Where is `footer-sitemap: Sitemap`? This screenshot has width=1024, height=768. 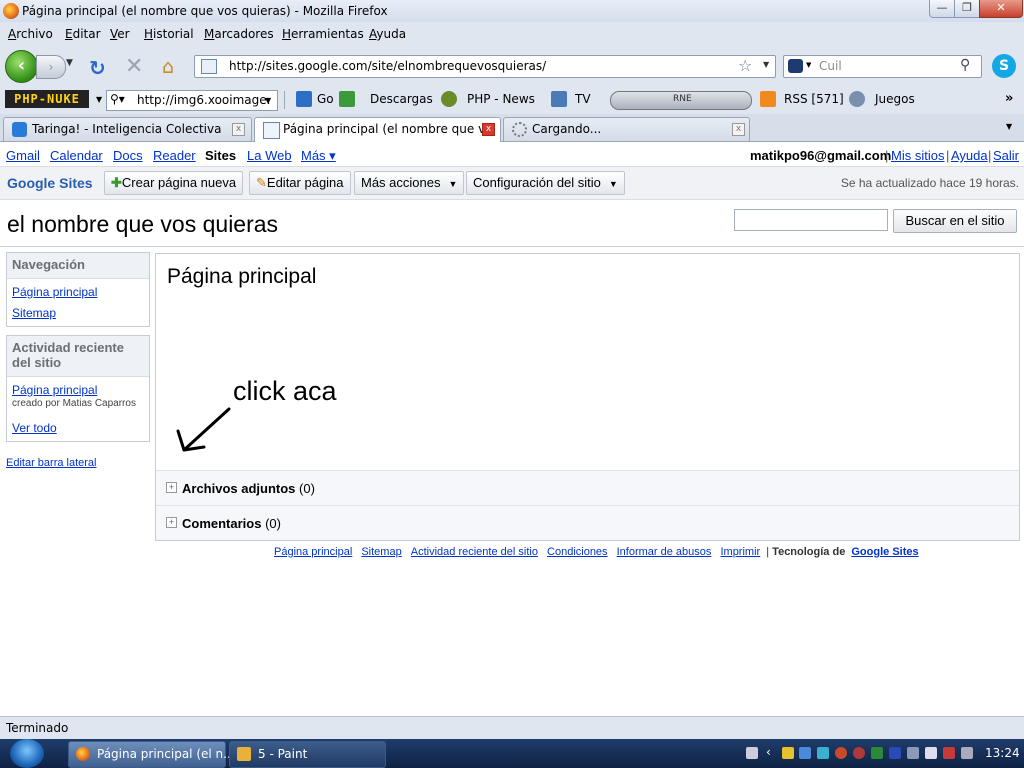 footer-sitemap: Sitemap is located at coordinates (381, 552).